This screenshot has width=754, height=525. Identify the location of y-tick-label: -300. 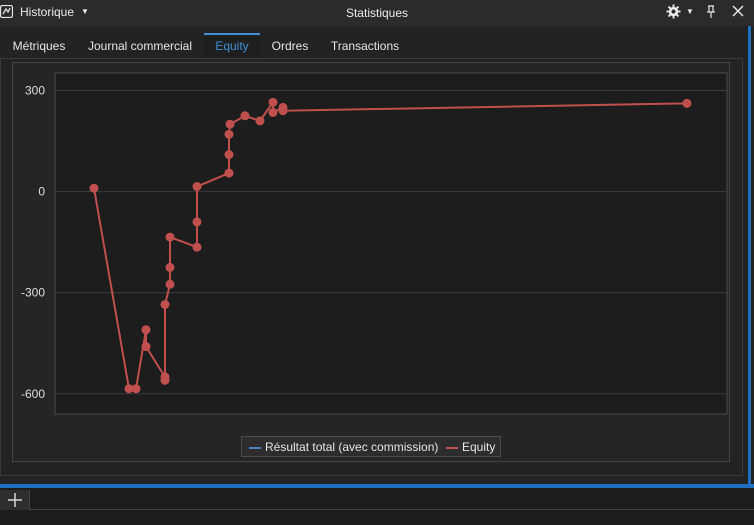
(33, 293).